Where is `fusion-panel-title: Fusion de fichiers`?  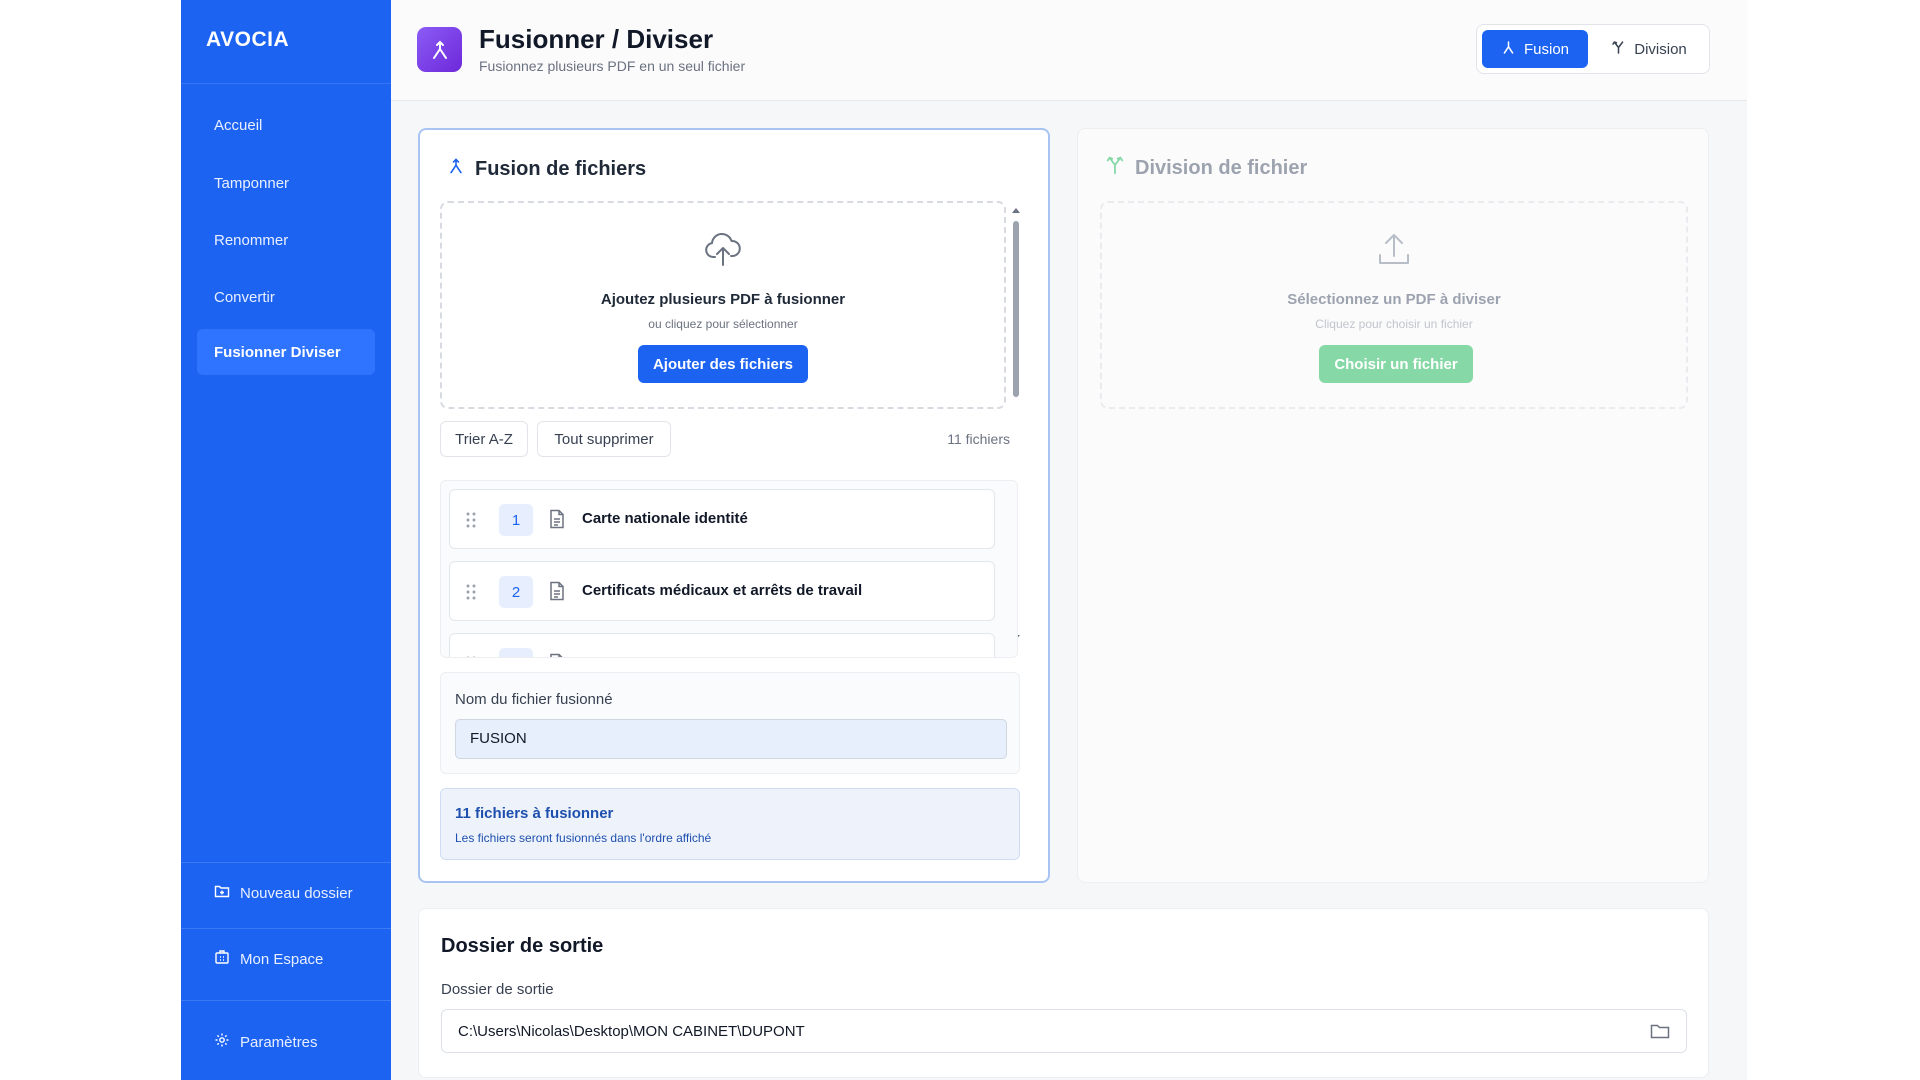
fusion-panel-title: Fusion de fichiers is located at coordinates (546, 169).